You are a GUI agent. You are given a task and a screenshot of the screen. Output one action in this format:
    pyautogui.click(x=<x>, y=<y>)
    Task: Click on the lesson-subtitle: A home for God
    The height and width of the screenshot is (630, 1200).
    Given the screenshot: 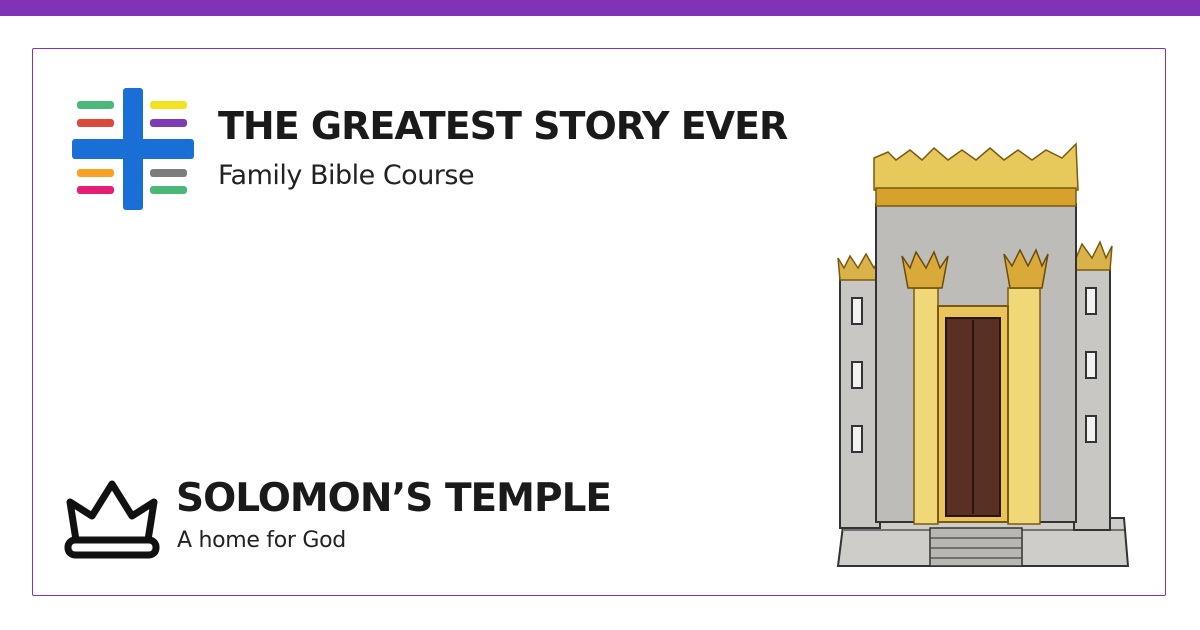 What is the action you would take?
    pyautogui.click(x=261, y=540)
    